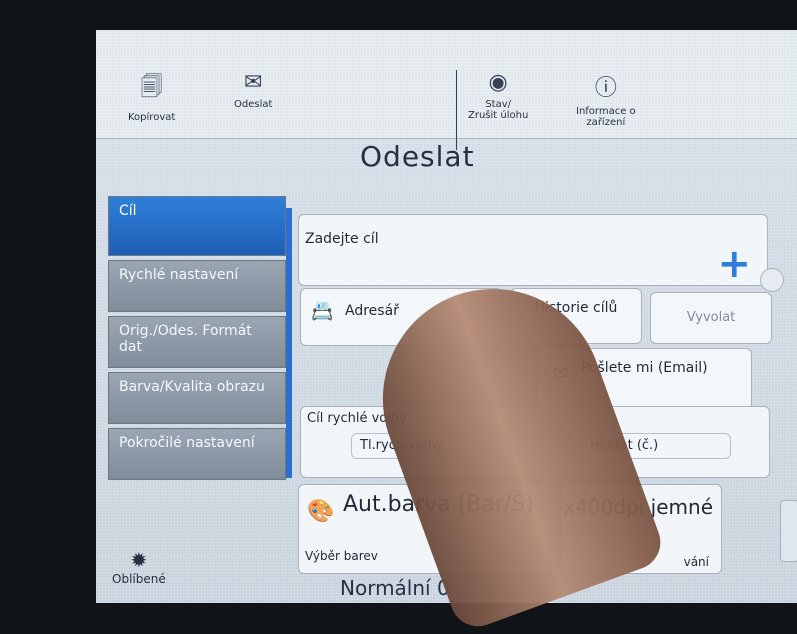 The image size is (797, 634). I want to click on recall-label: Vyvolat, so click(711, 317).